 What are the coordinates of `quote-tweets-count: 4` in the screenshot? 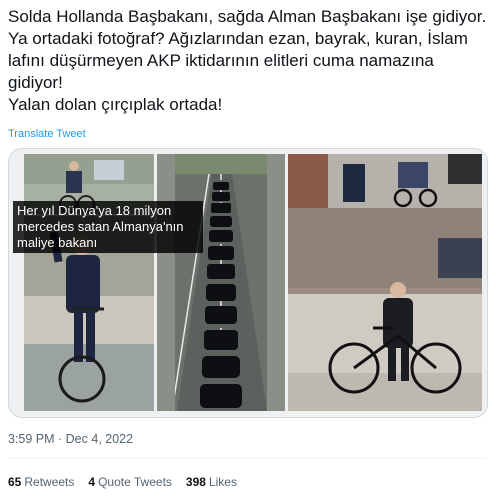 It's located at (92, 482).